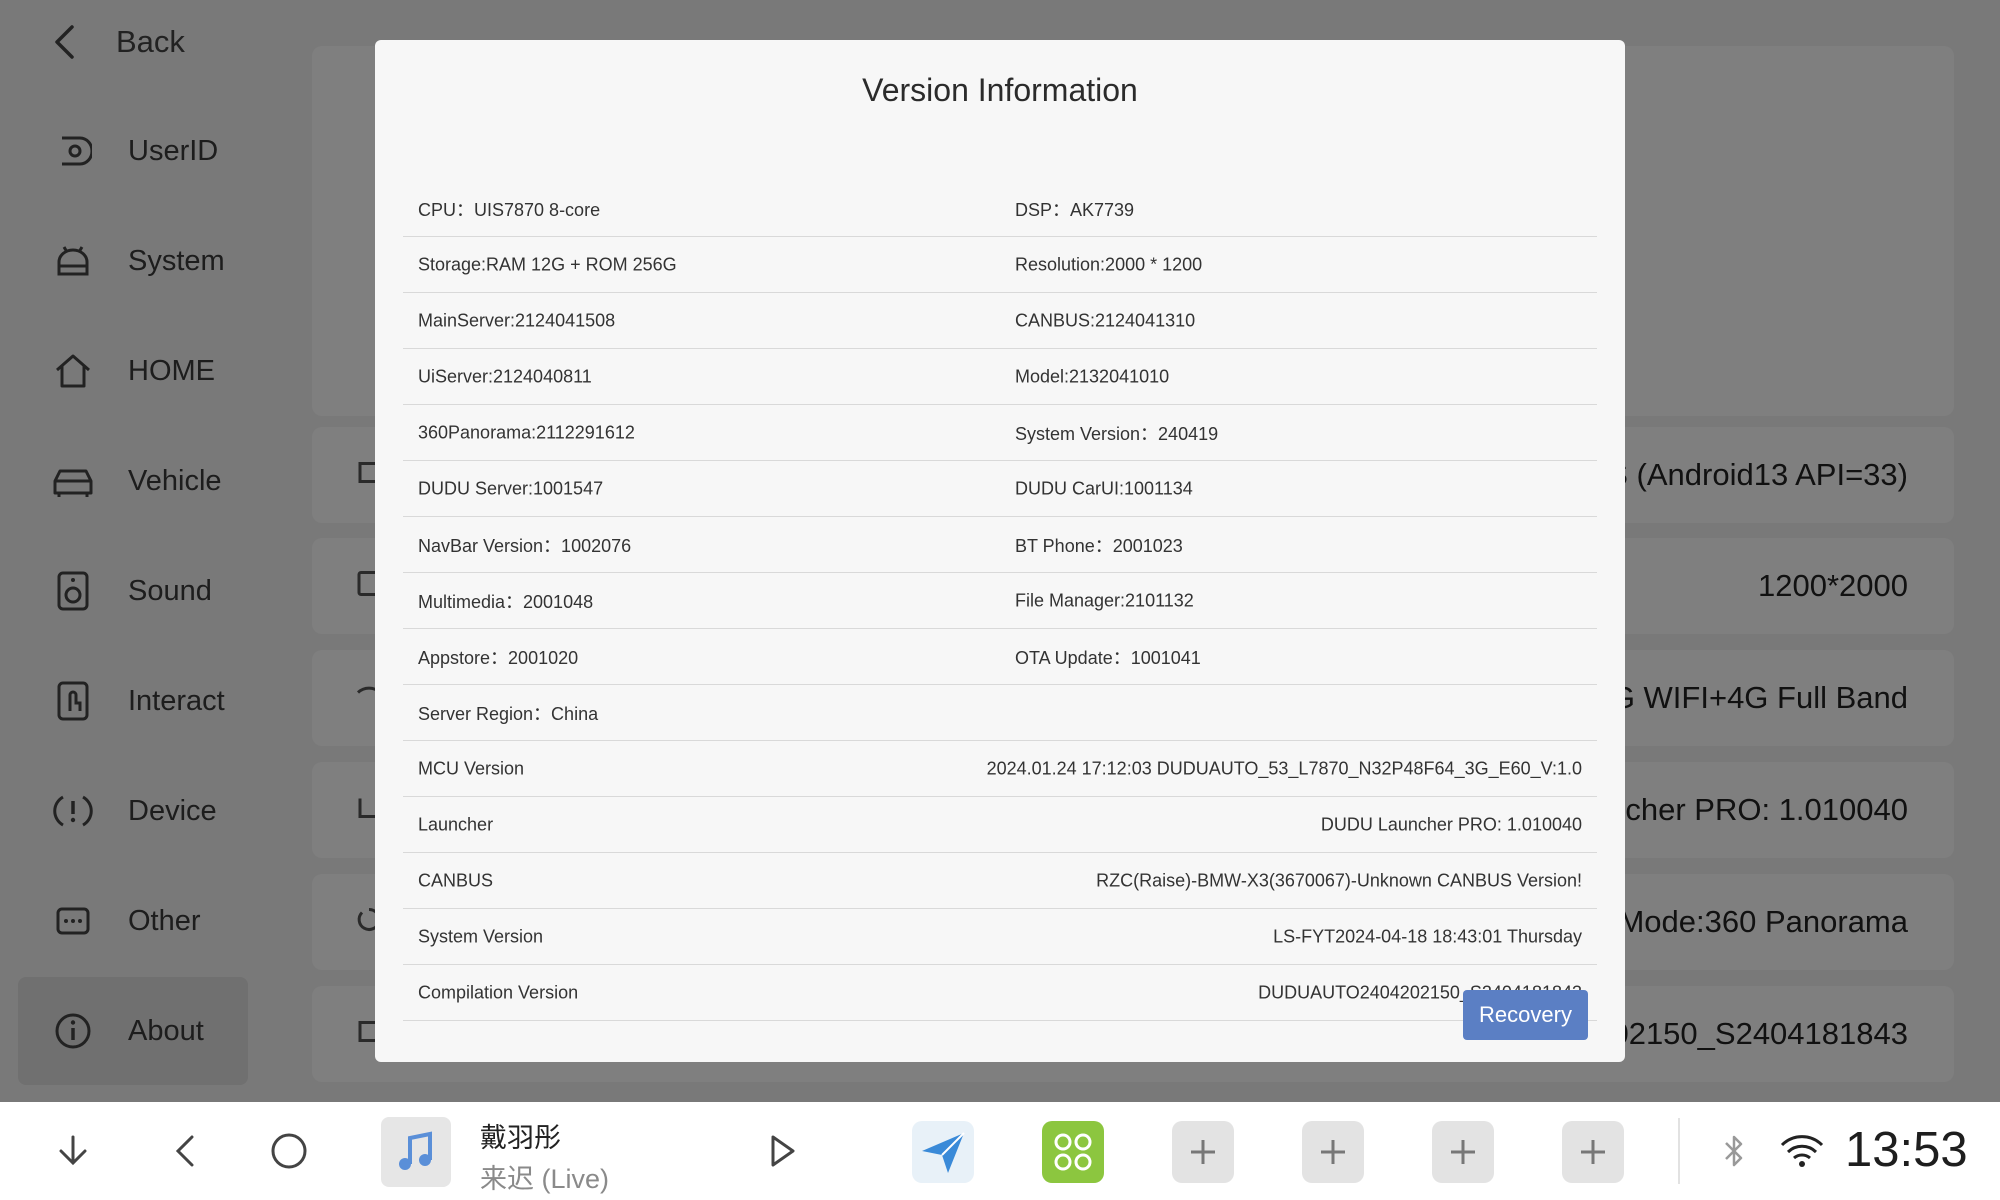 The height and width of the screenshot is (1200, 2000). I want to click on arrow-down-icon, so click(73, 1150).